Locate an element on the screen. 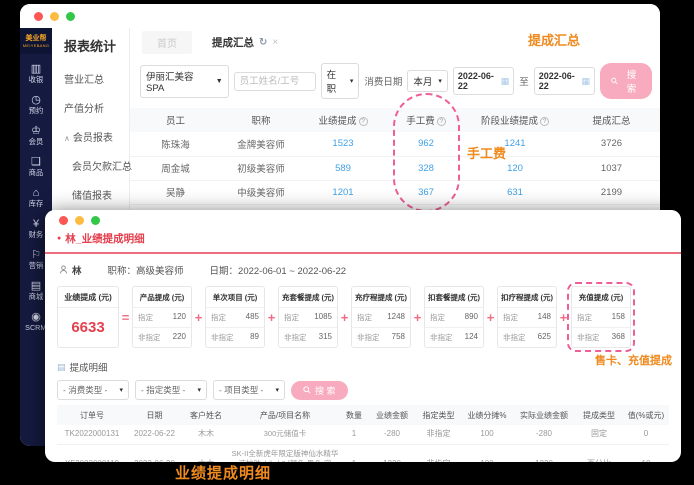  order-no: XF2022000119 is located at coordinates (92, 453).